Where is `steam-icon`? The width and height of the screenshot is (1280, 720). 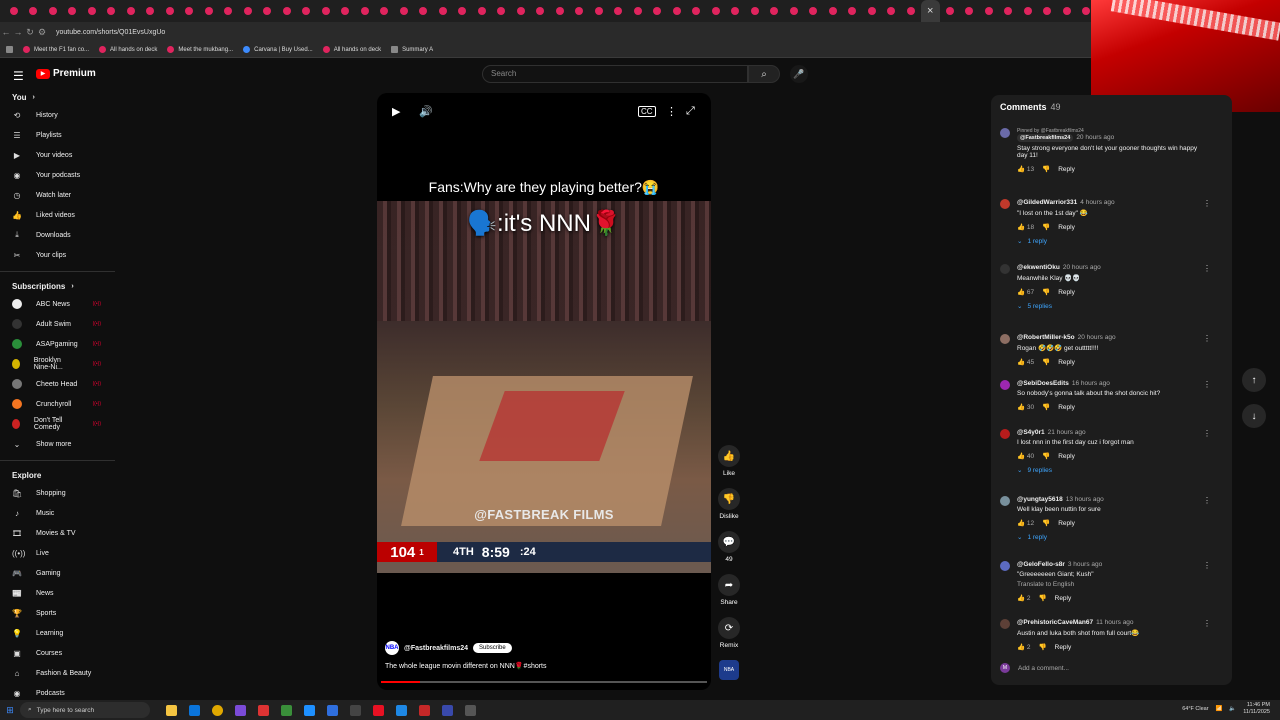
steam-icon is located at coordinates (401, 710).